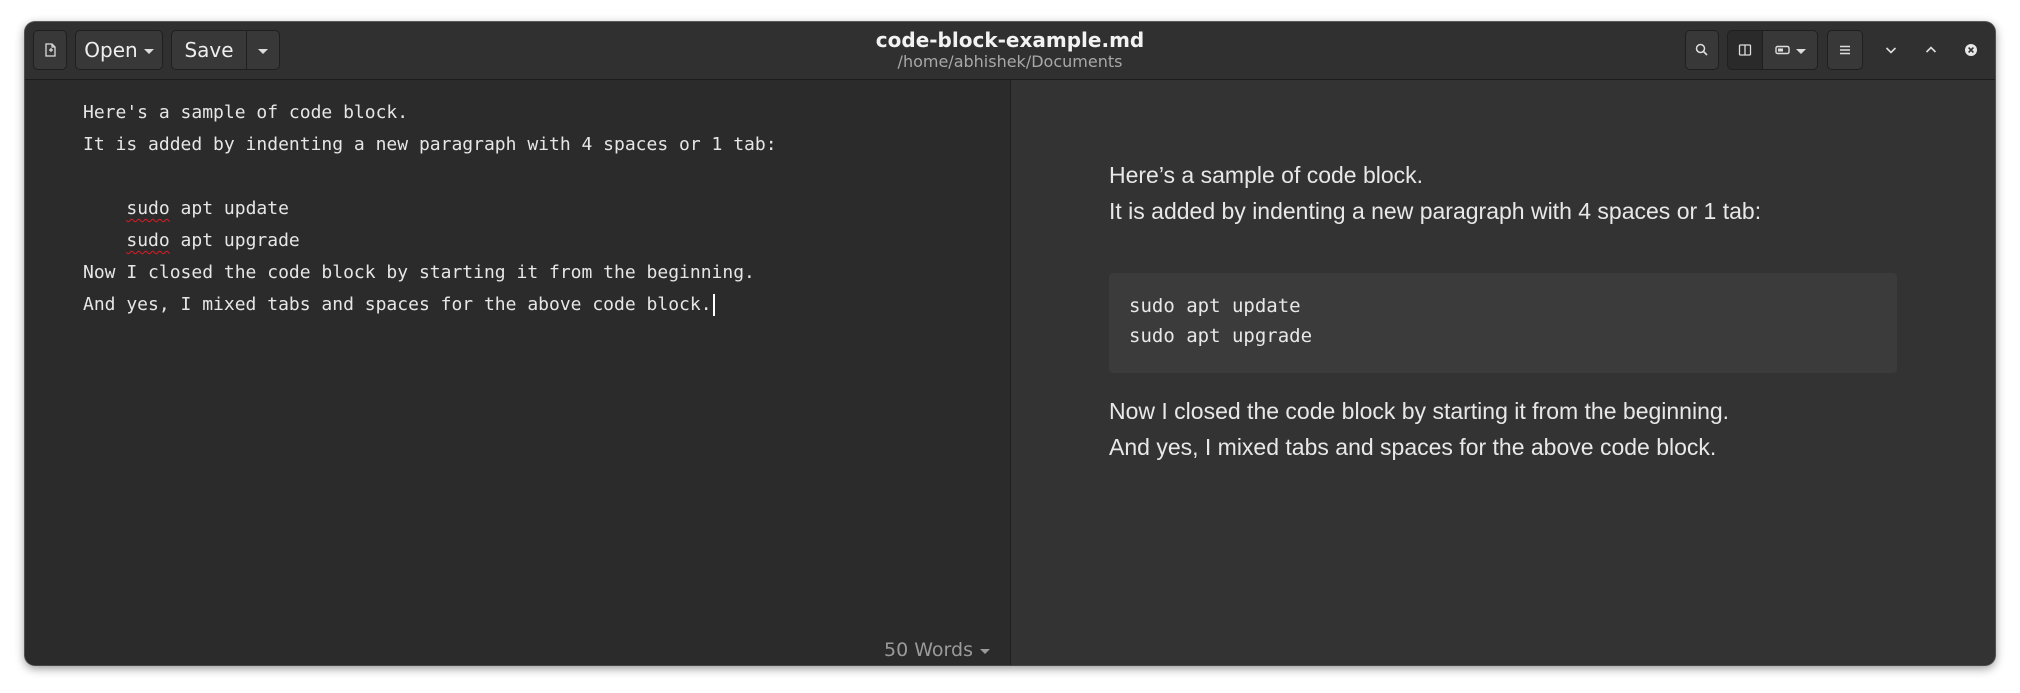 This screenshot has width=2020, height=693. What do you see at coordinates (430, 177) in the screenshot?
I see `editor-line` at bounding box center [430, 177].